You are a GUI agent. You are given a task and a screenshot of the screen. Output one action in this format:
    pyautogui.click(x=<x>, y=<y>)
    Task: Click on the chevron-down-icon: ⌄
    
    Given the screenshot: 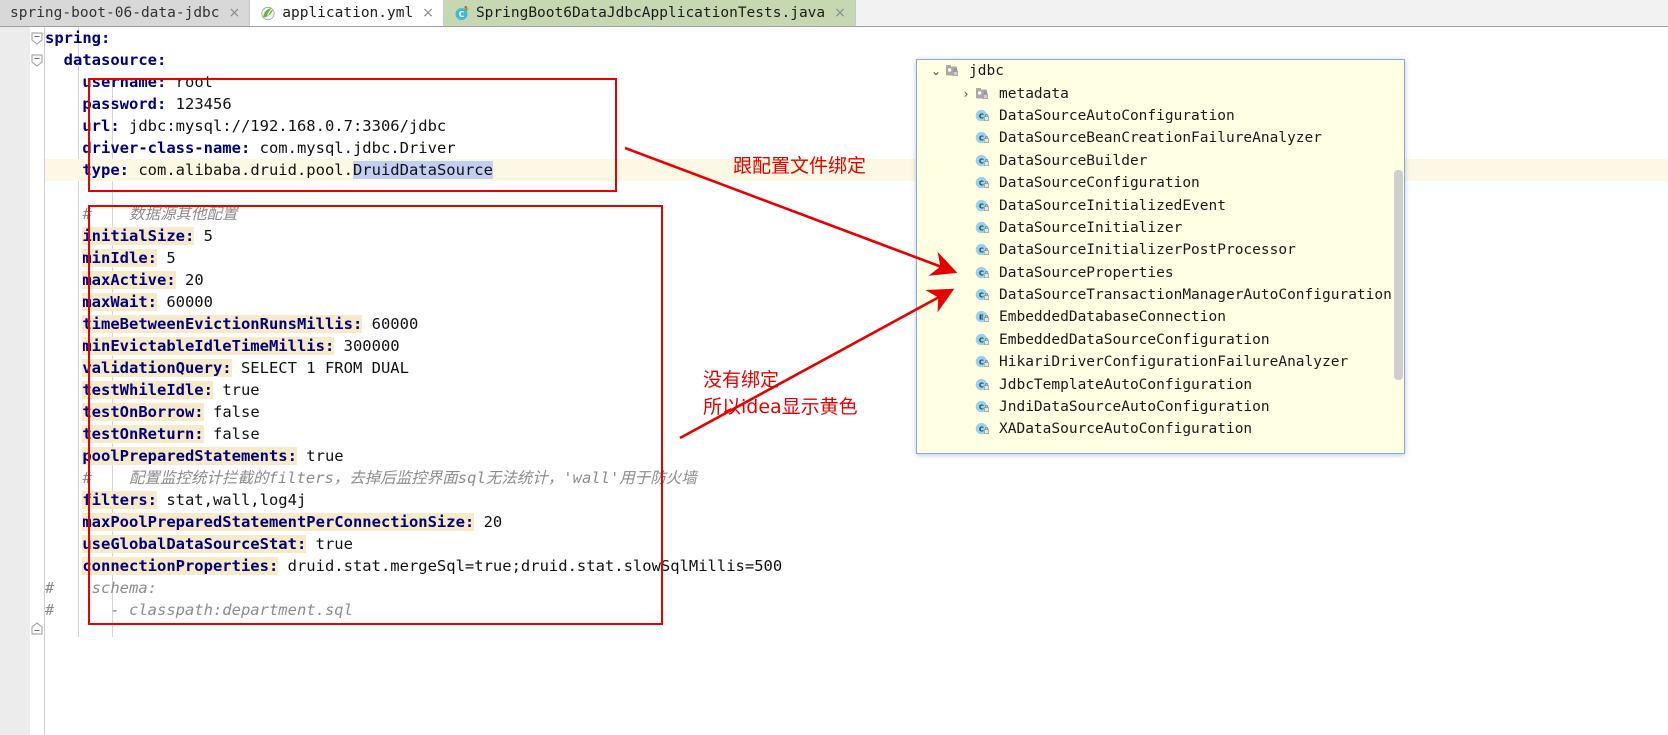 What is the action you would take?
    pyautogui.click(x=936, y=71)
    